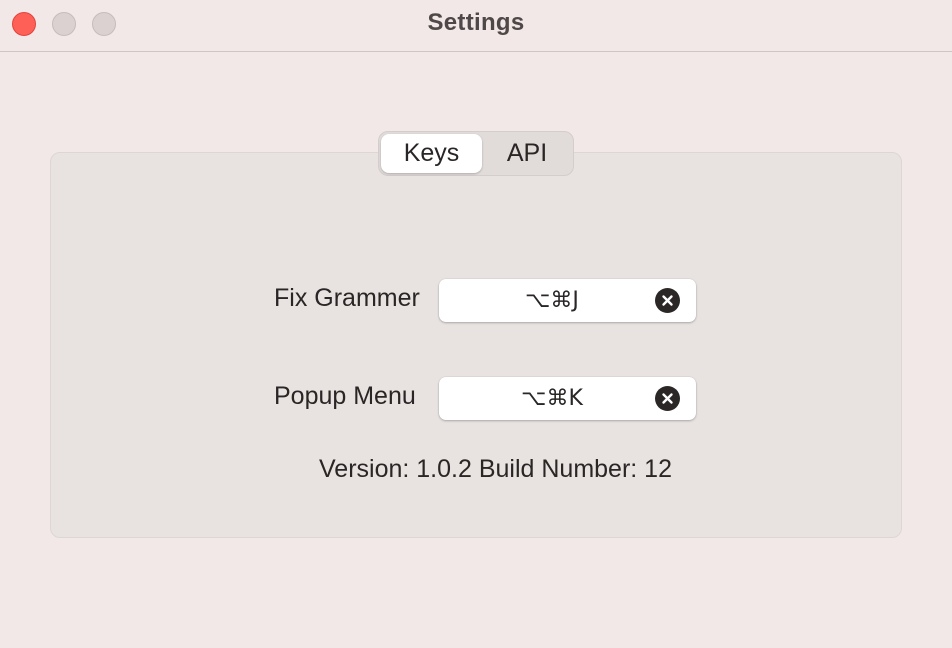 The height and width of the screenshot is (648, 952). Describe the element at coordinates (347, 298) in the screenshot. I see `fix-grammer-label: Fix Grammer` at that location.